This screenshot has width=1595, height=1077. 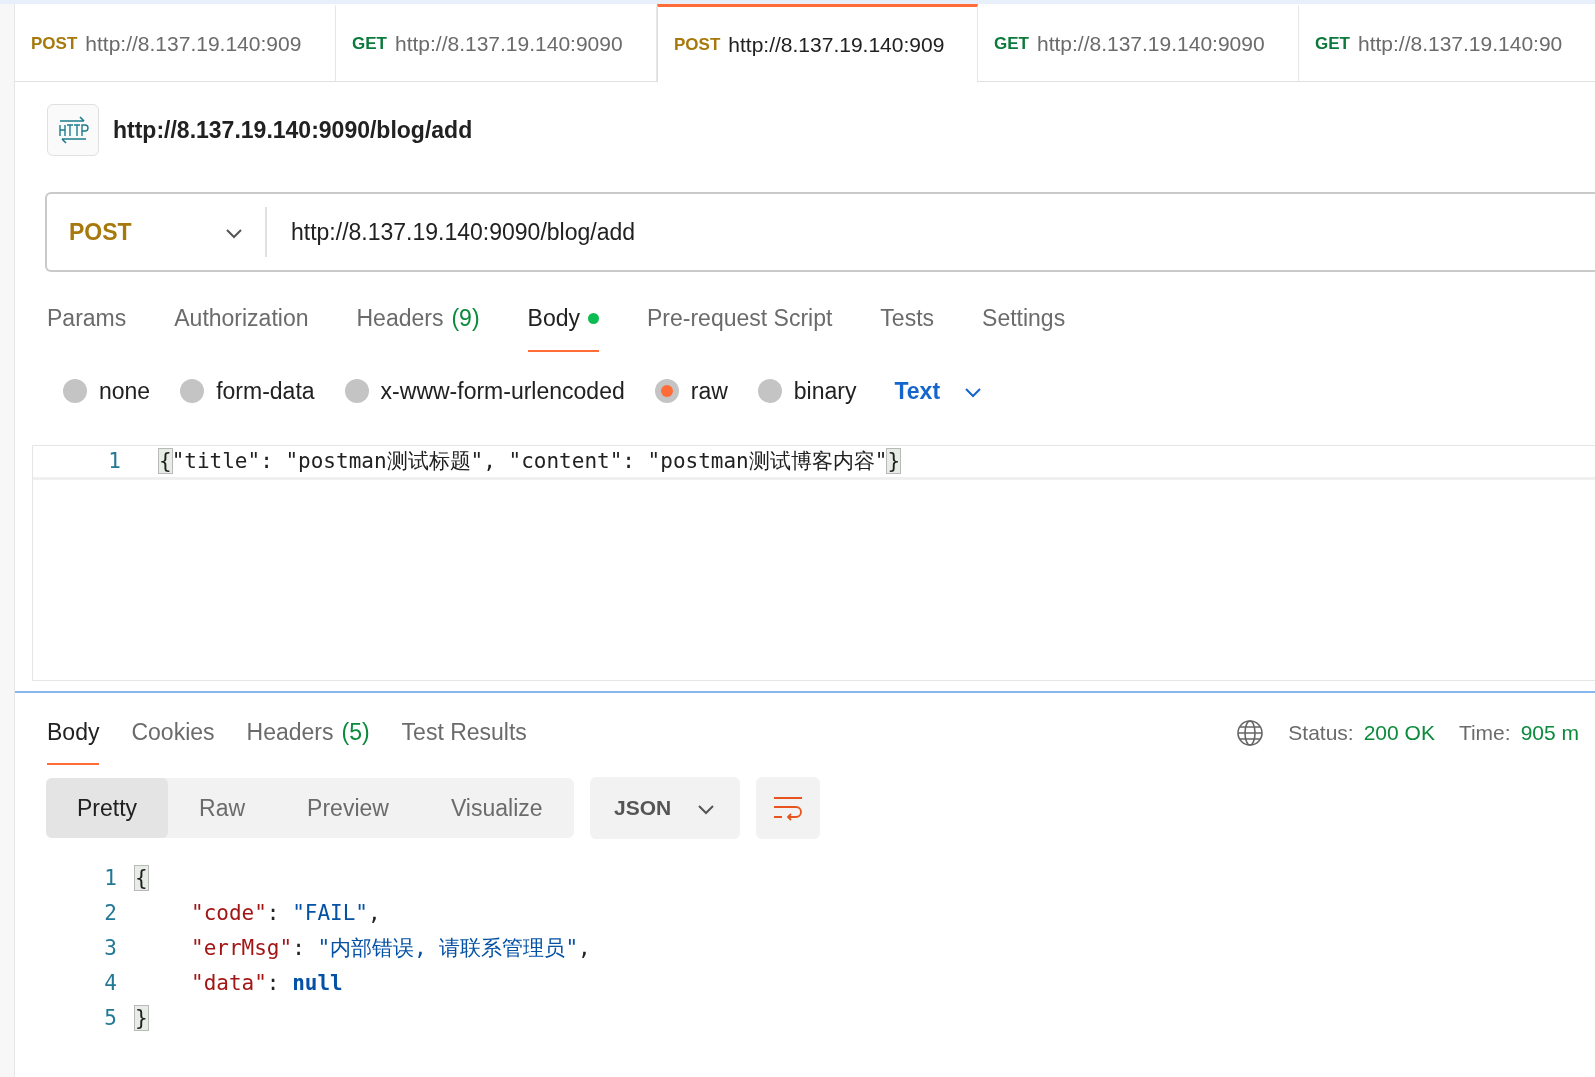 What do you see at coordinates (110, 983) in the screenshot?
I see `line-number: 4` at bounding box center [110, 983].